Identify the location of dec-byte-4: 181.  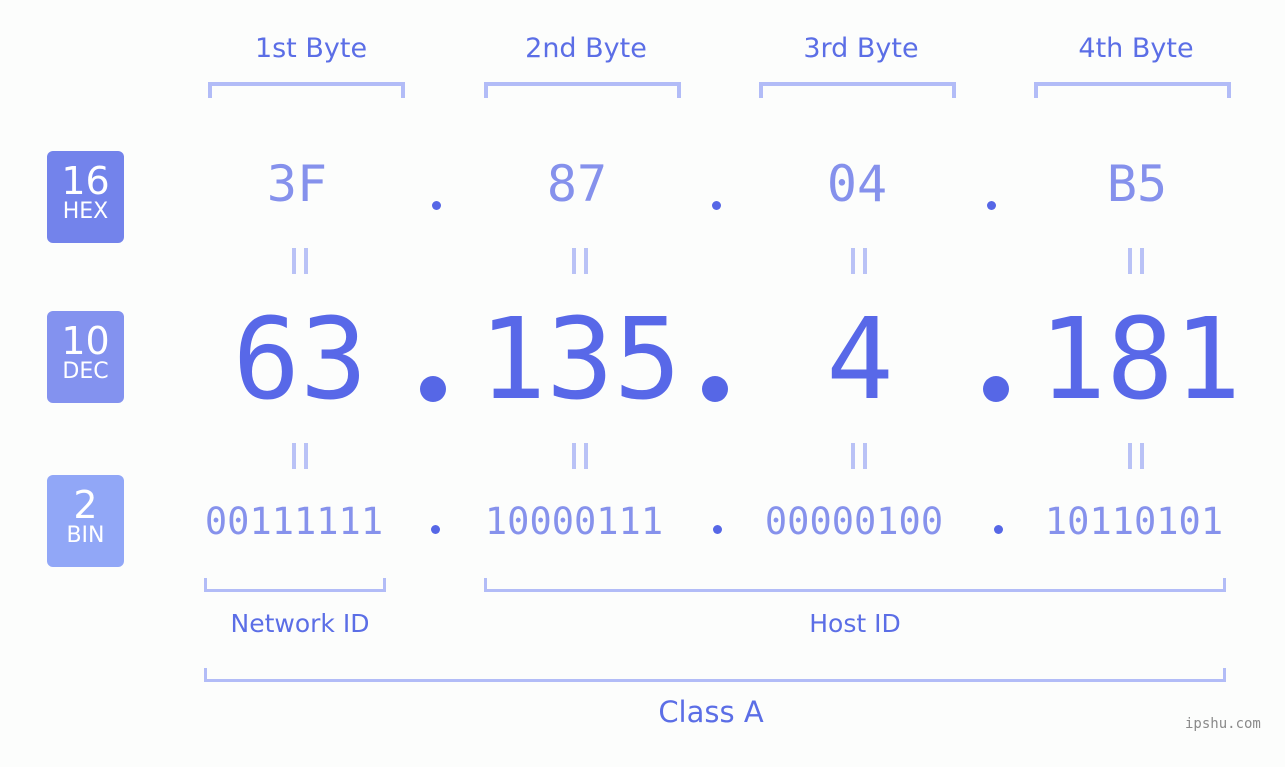
(1140, 360).